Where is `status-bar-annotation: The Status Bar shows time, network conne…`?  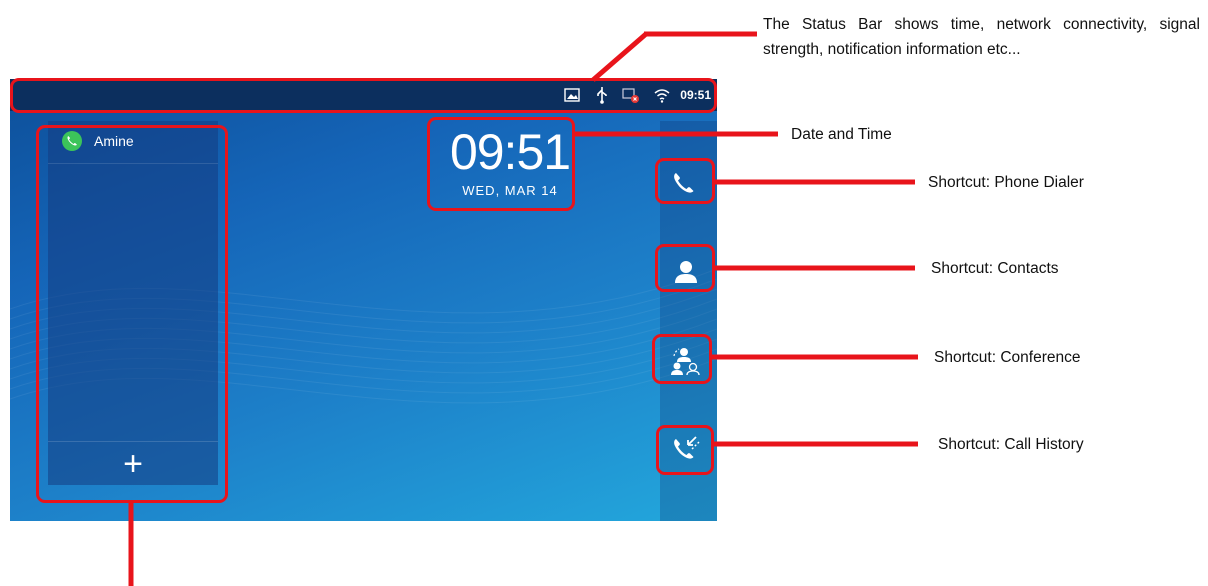 status-bar-annotation: The Status Bar shows time, network conne… is located at coordinates (981, 37).